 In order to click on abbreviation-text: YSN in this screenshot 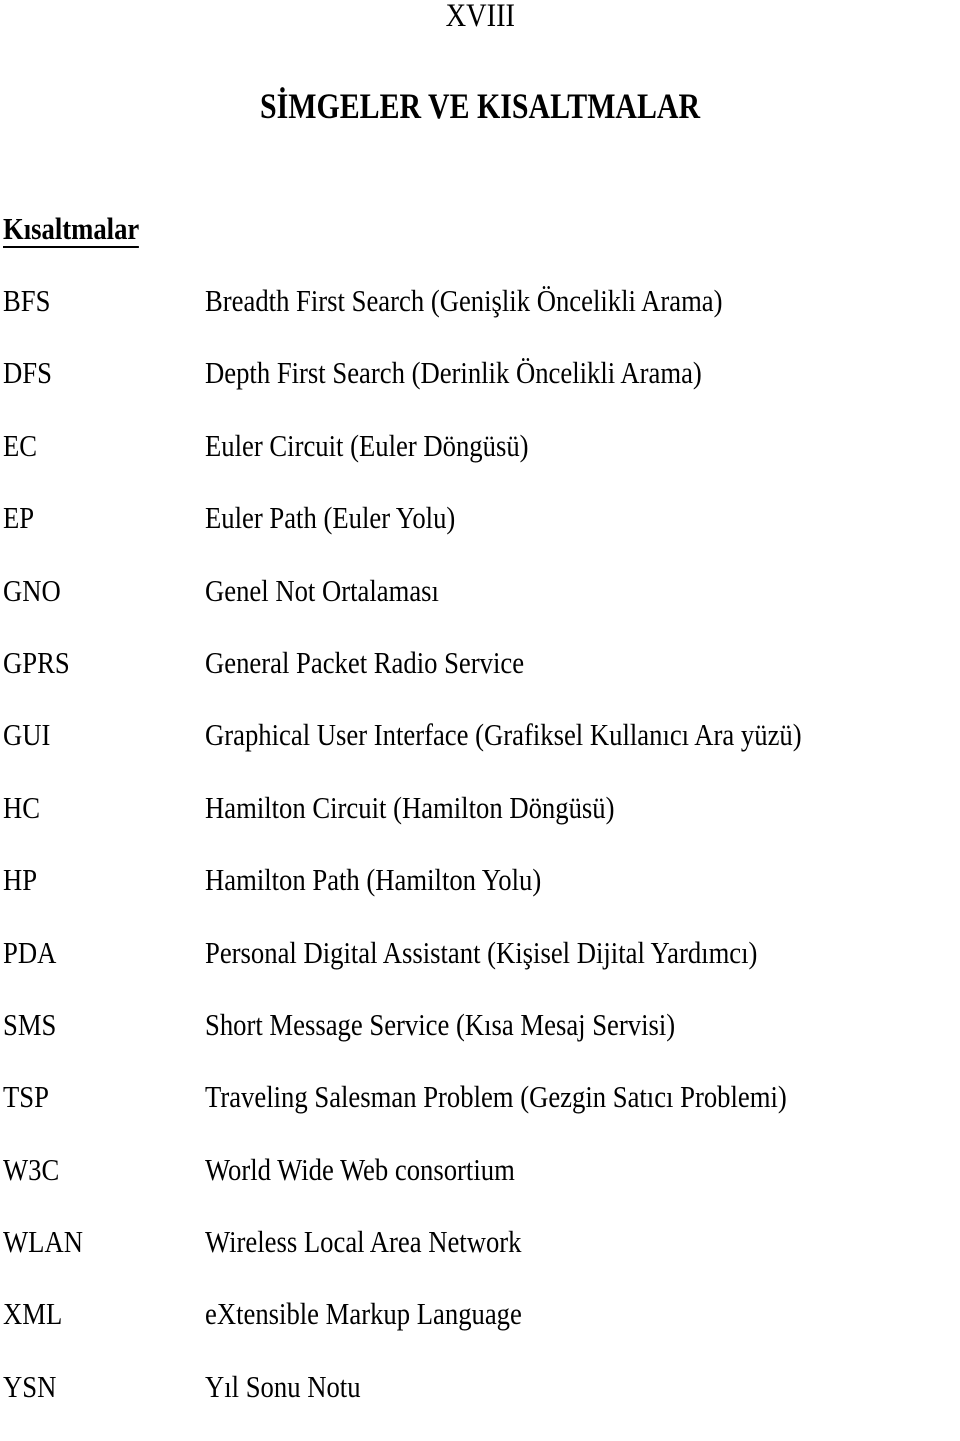, I will do `click(30, 1386)`.